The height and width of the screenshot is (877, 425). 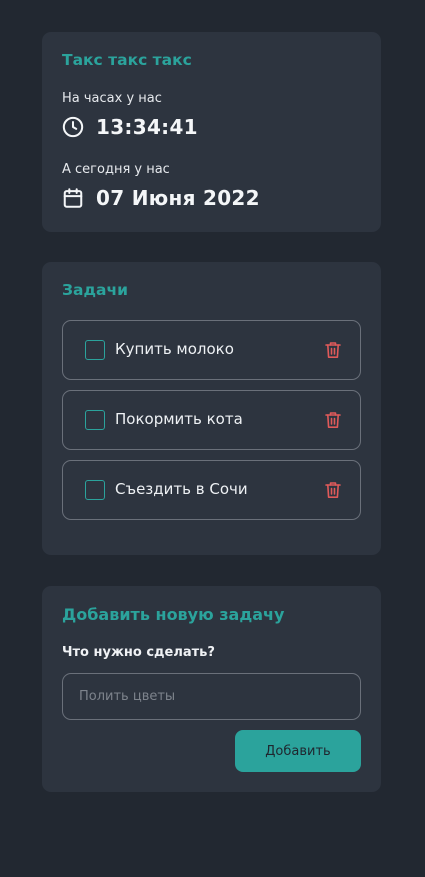 I want to click on clock-icon, so click(x=73, y=127).